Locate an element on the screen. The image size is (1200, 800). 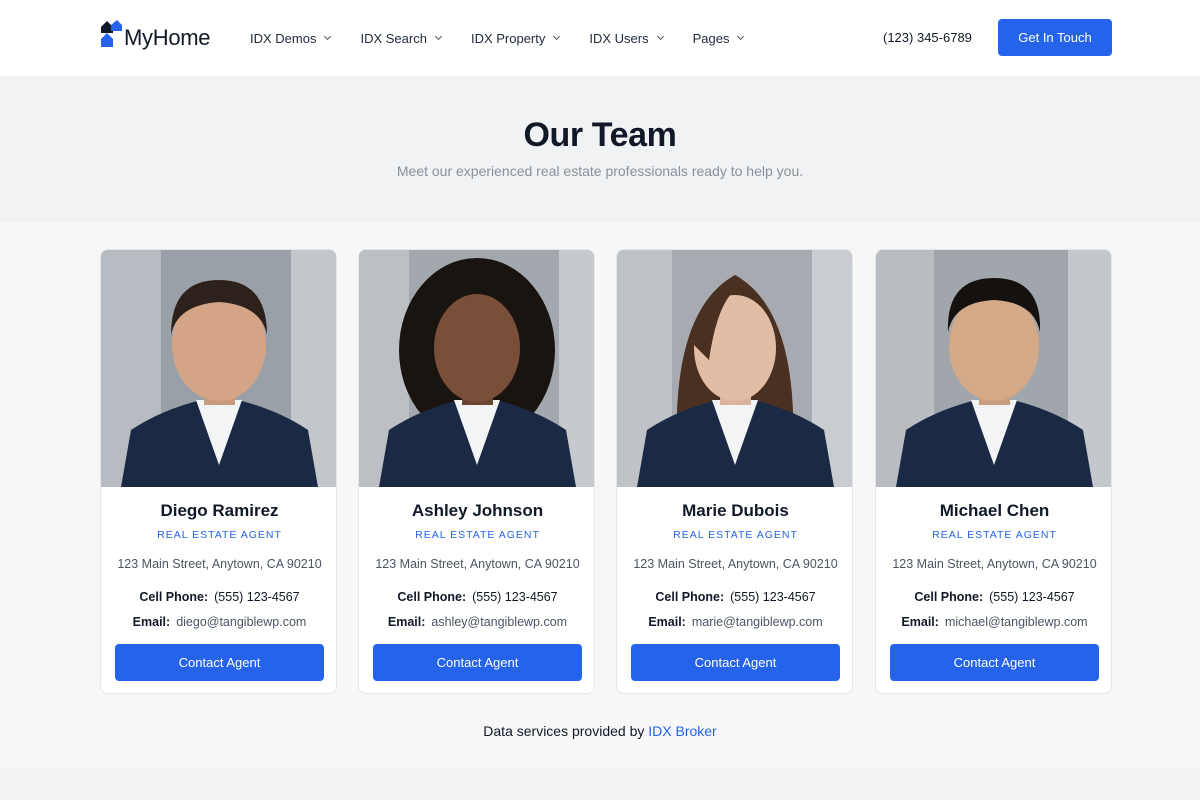
agent-email: Email: michael@tangiblewp.com is located at coordinates (993, 622).